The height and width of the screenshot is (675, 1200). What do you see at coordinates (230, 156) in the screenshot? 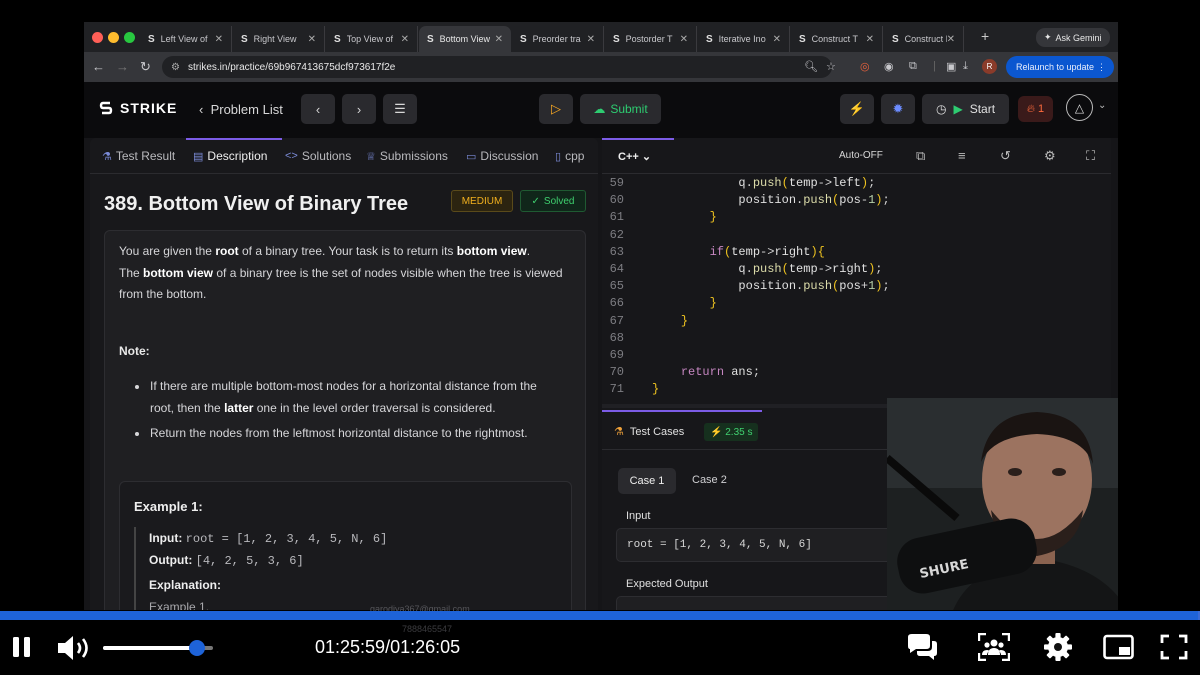
I see `tab-description: ▤ Description` at bounding box center [230, 156].